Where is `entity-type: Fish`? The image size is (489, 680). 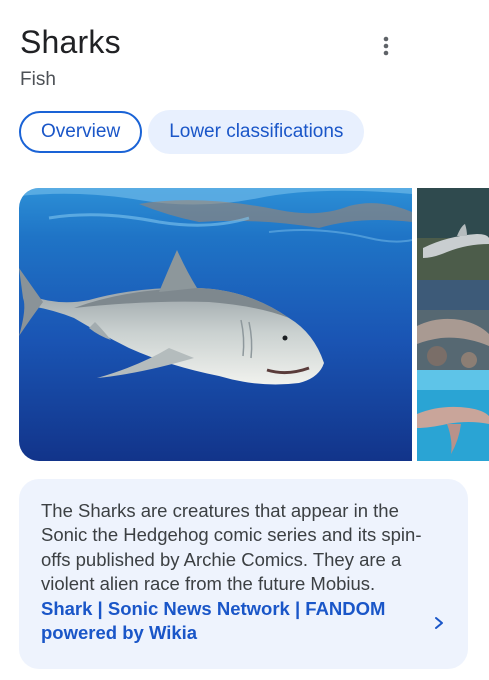
entity-type: Fish is located at coordinates (38, 79).